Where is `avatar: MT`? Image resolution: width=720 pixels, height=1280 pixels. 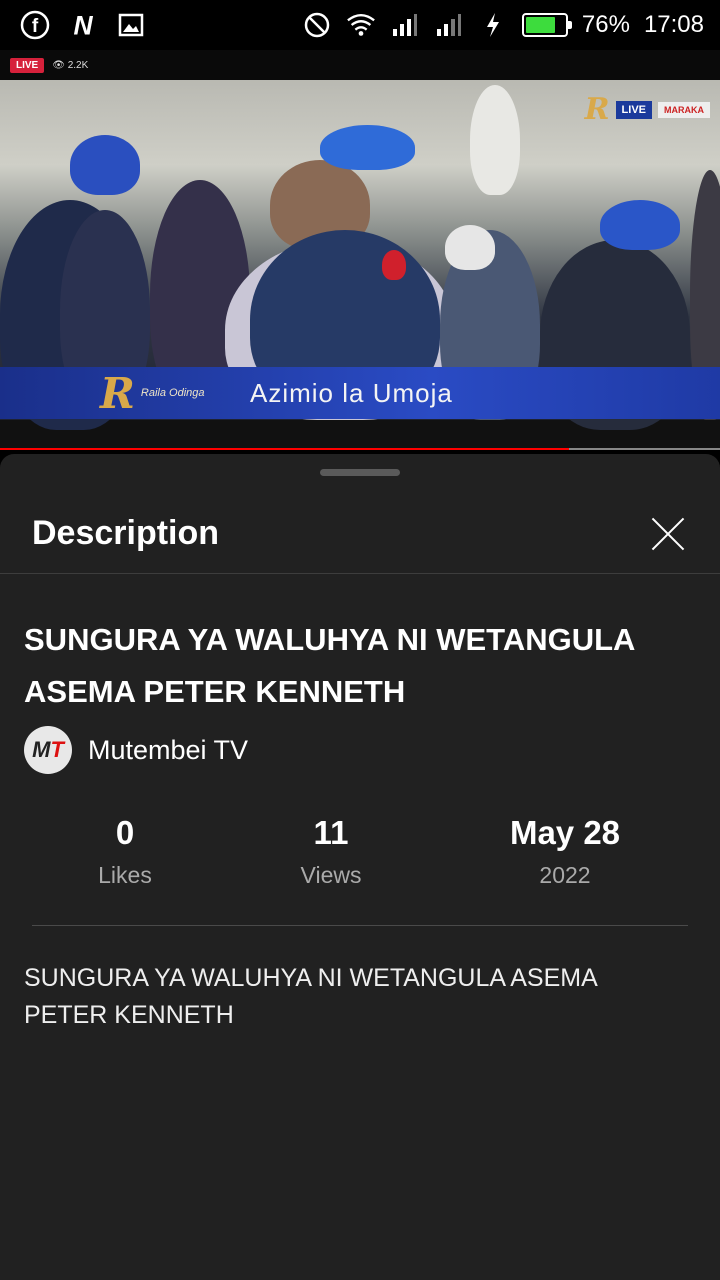
avatar: MT is located at coordinates (48, 750).